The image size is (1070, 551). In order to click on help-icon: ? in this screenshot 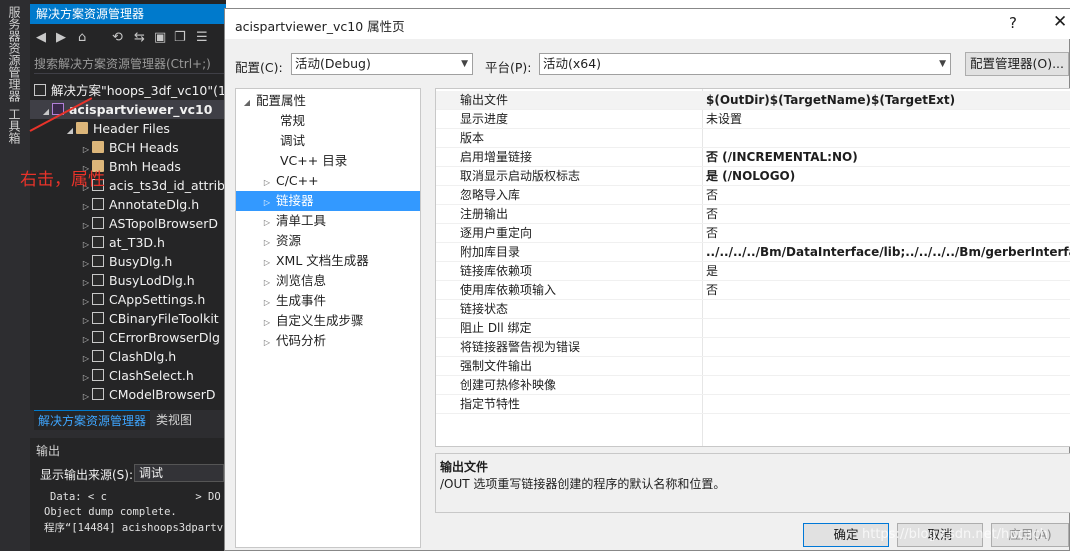, I will do `click(1013, 23)`.